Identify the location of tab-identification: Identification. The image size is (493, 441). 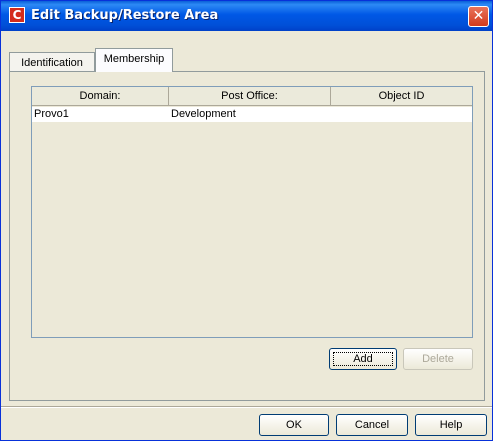
(52, 61).